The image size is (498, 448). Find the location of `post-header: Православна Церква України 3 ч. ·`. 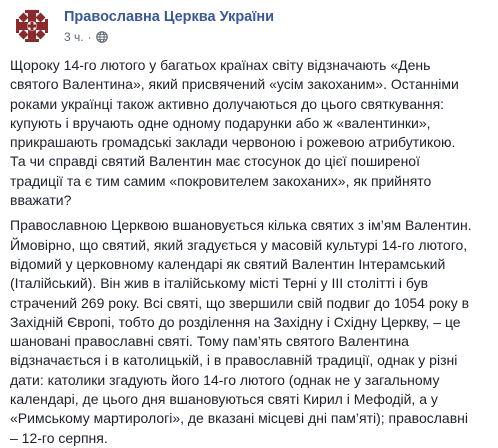

post-header: Православна Церква України 3 ч. · is located at coordinates (249, 26).